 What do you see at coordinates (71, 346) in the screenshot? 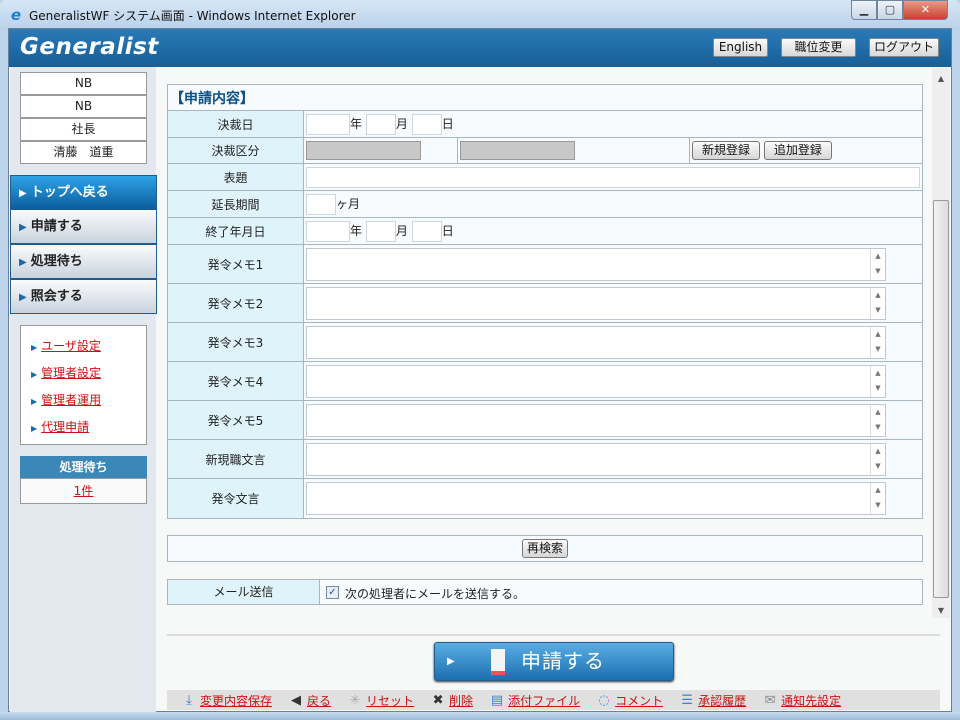
I see `link-user-settings: ユーザ設定` at bounding box center [71, 346].